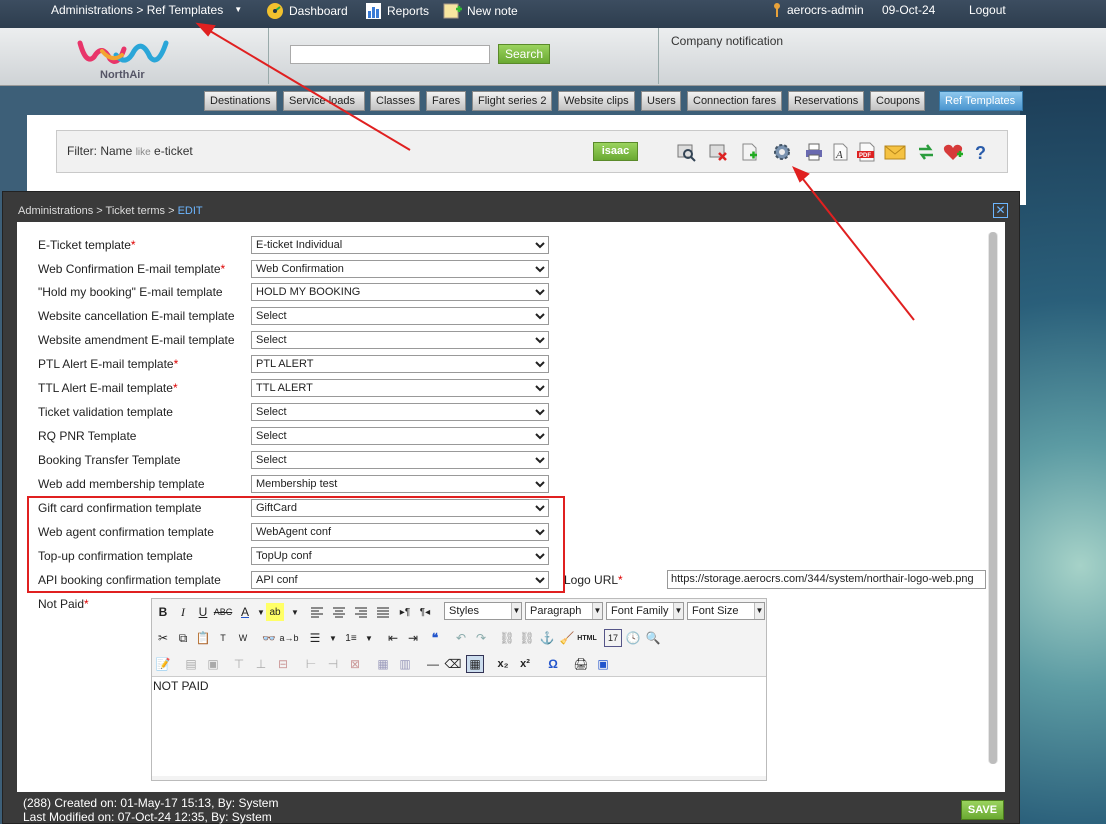 This screenshot has height=824, width=1106. What do you see at coordinates (507, 638) in the screenshot?
I see `link-icon: ⛓` at bounding box center [507, 638].